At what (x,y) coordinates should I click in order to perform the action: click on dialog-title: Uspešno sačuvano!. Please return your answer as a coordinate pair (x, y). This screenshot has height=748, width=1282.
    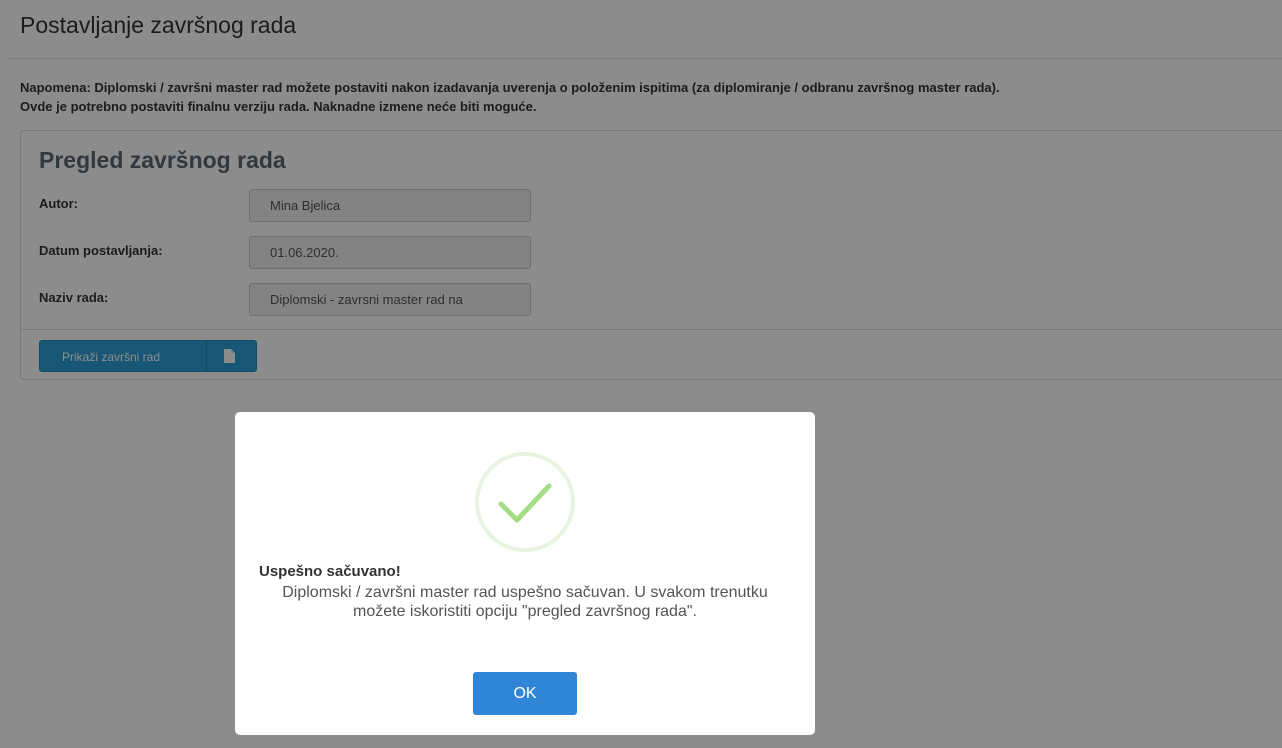
    Looking at the image, I should click on (330, 571).